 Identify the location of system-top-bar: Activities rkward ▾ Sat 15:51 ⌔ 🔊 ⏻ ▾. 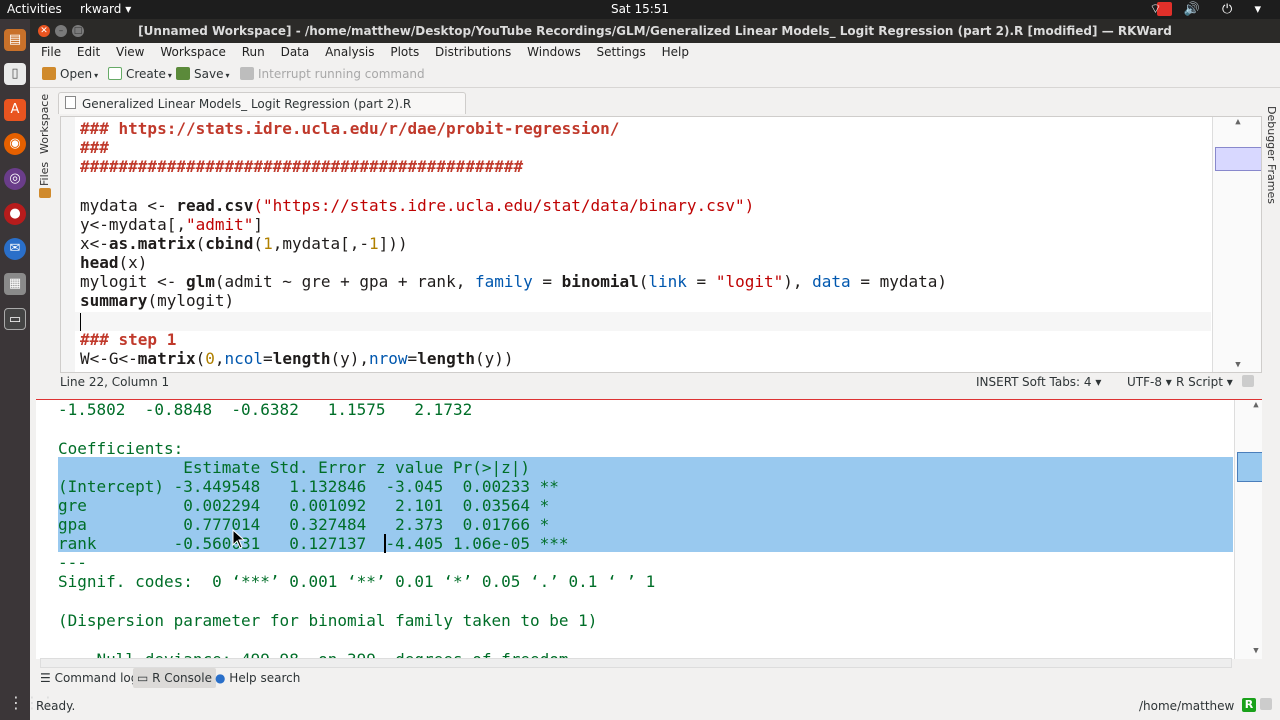
(640, 9).